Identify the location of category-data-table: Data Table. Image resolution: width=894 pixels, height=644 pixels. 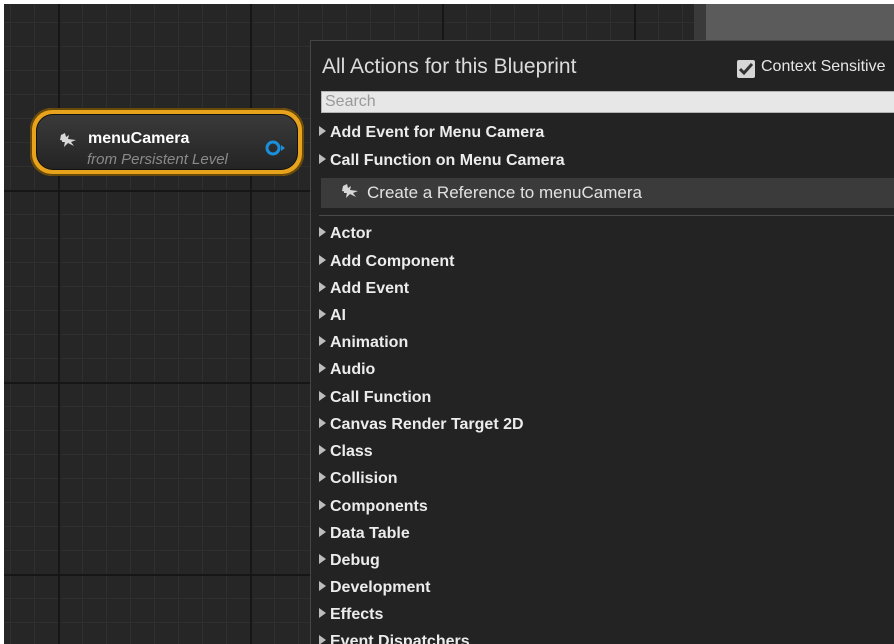
(364, 537).